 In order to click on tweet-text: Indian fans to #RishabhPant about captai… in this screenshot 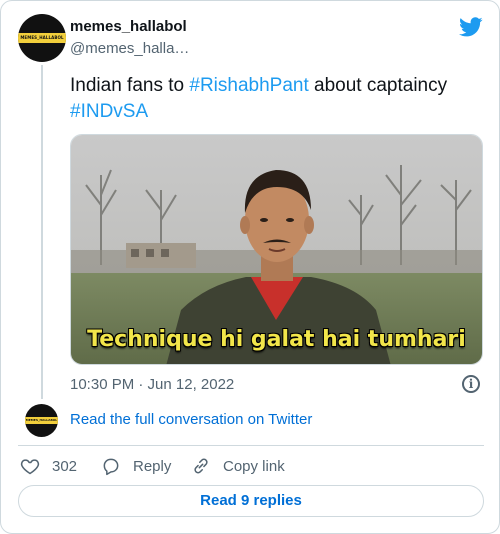, I will do `click(280, 99)`.